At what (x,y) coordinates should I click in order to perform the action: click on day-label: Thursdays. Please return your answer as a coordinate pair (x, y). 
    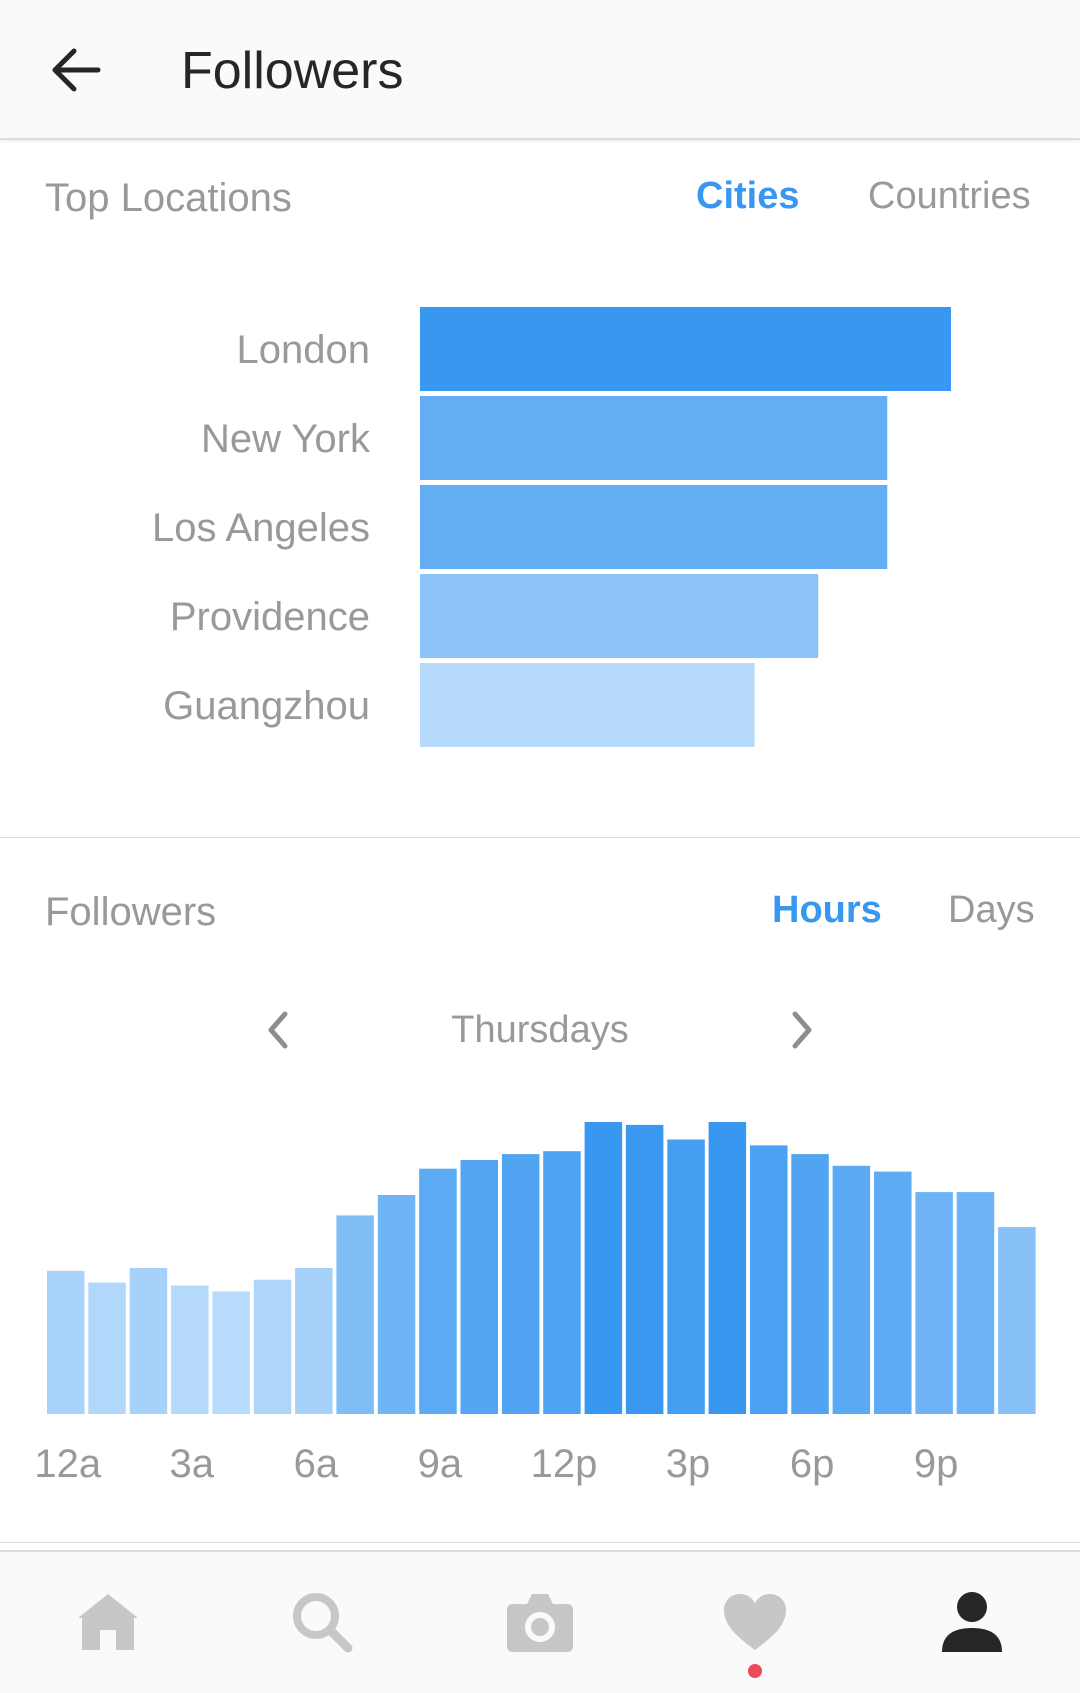
    Looking at the image, I should click on (540, 1030).